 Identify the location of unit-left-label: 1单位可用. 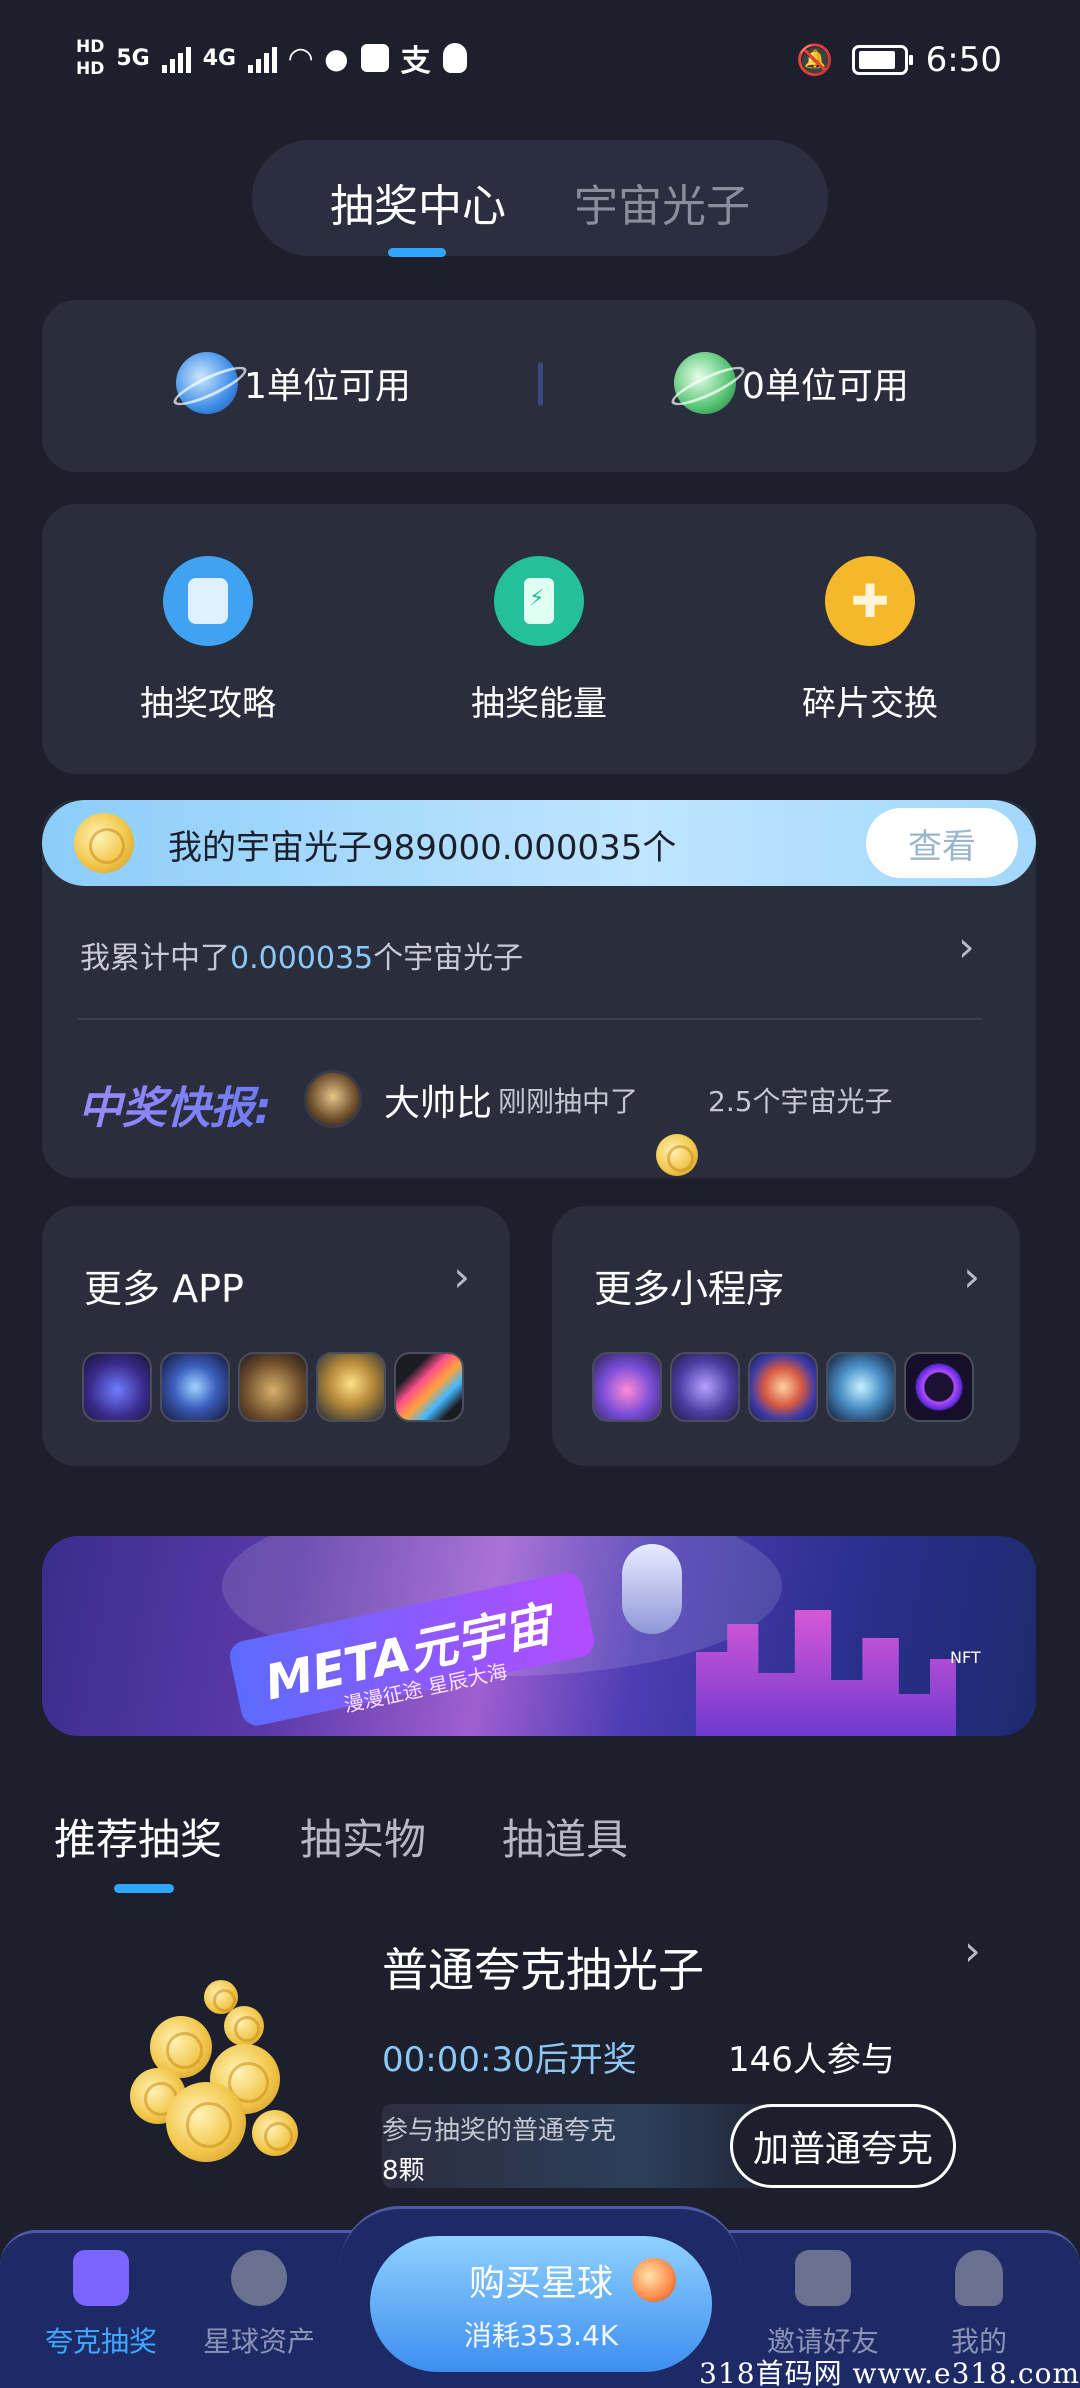
(327, 386).